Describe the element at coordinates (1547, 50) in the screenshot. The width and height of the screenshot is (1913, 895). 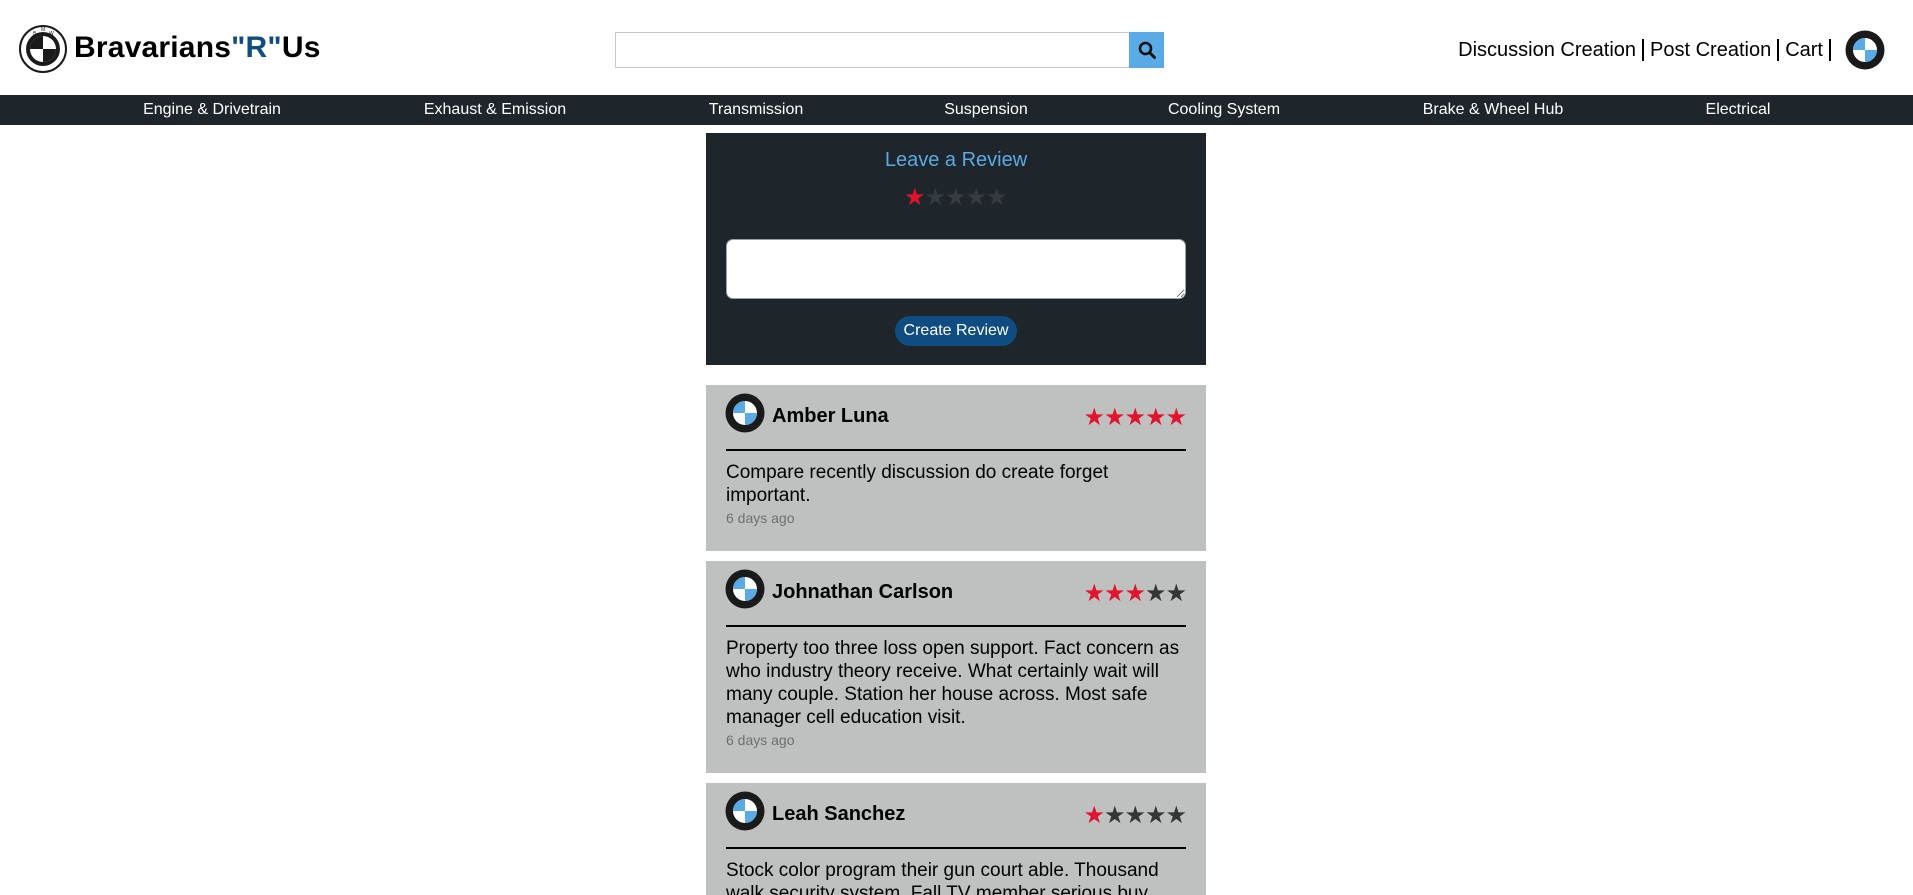
I see `discussion-creation-link: Discussion Creation` at that location.